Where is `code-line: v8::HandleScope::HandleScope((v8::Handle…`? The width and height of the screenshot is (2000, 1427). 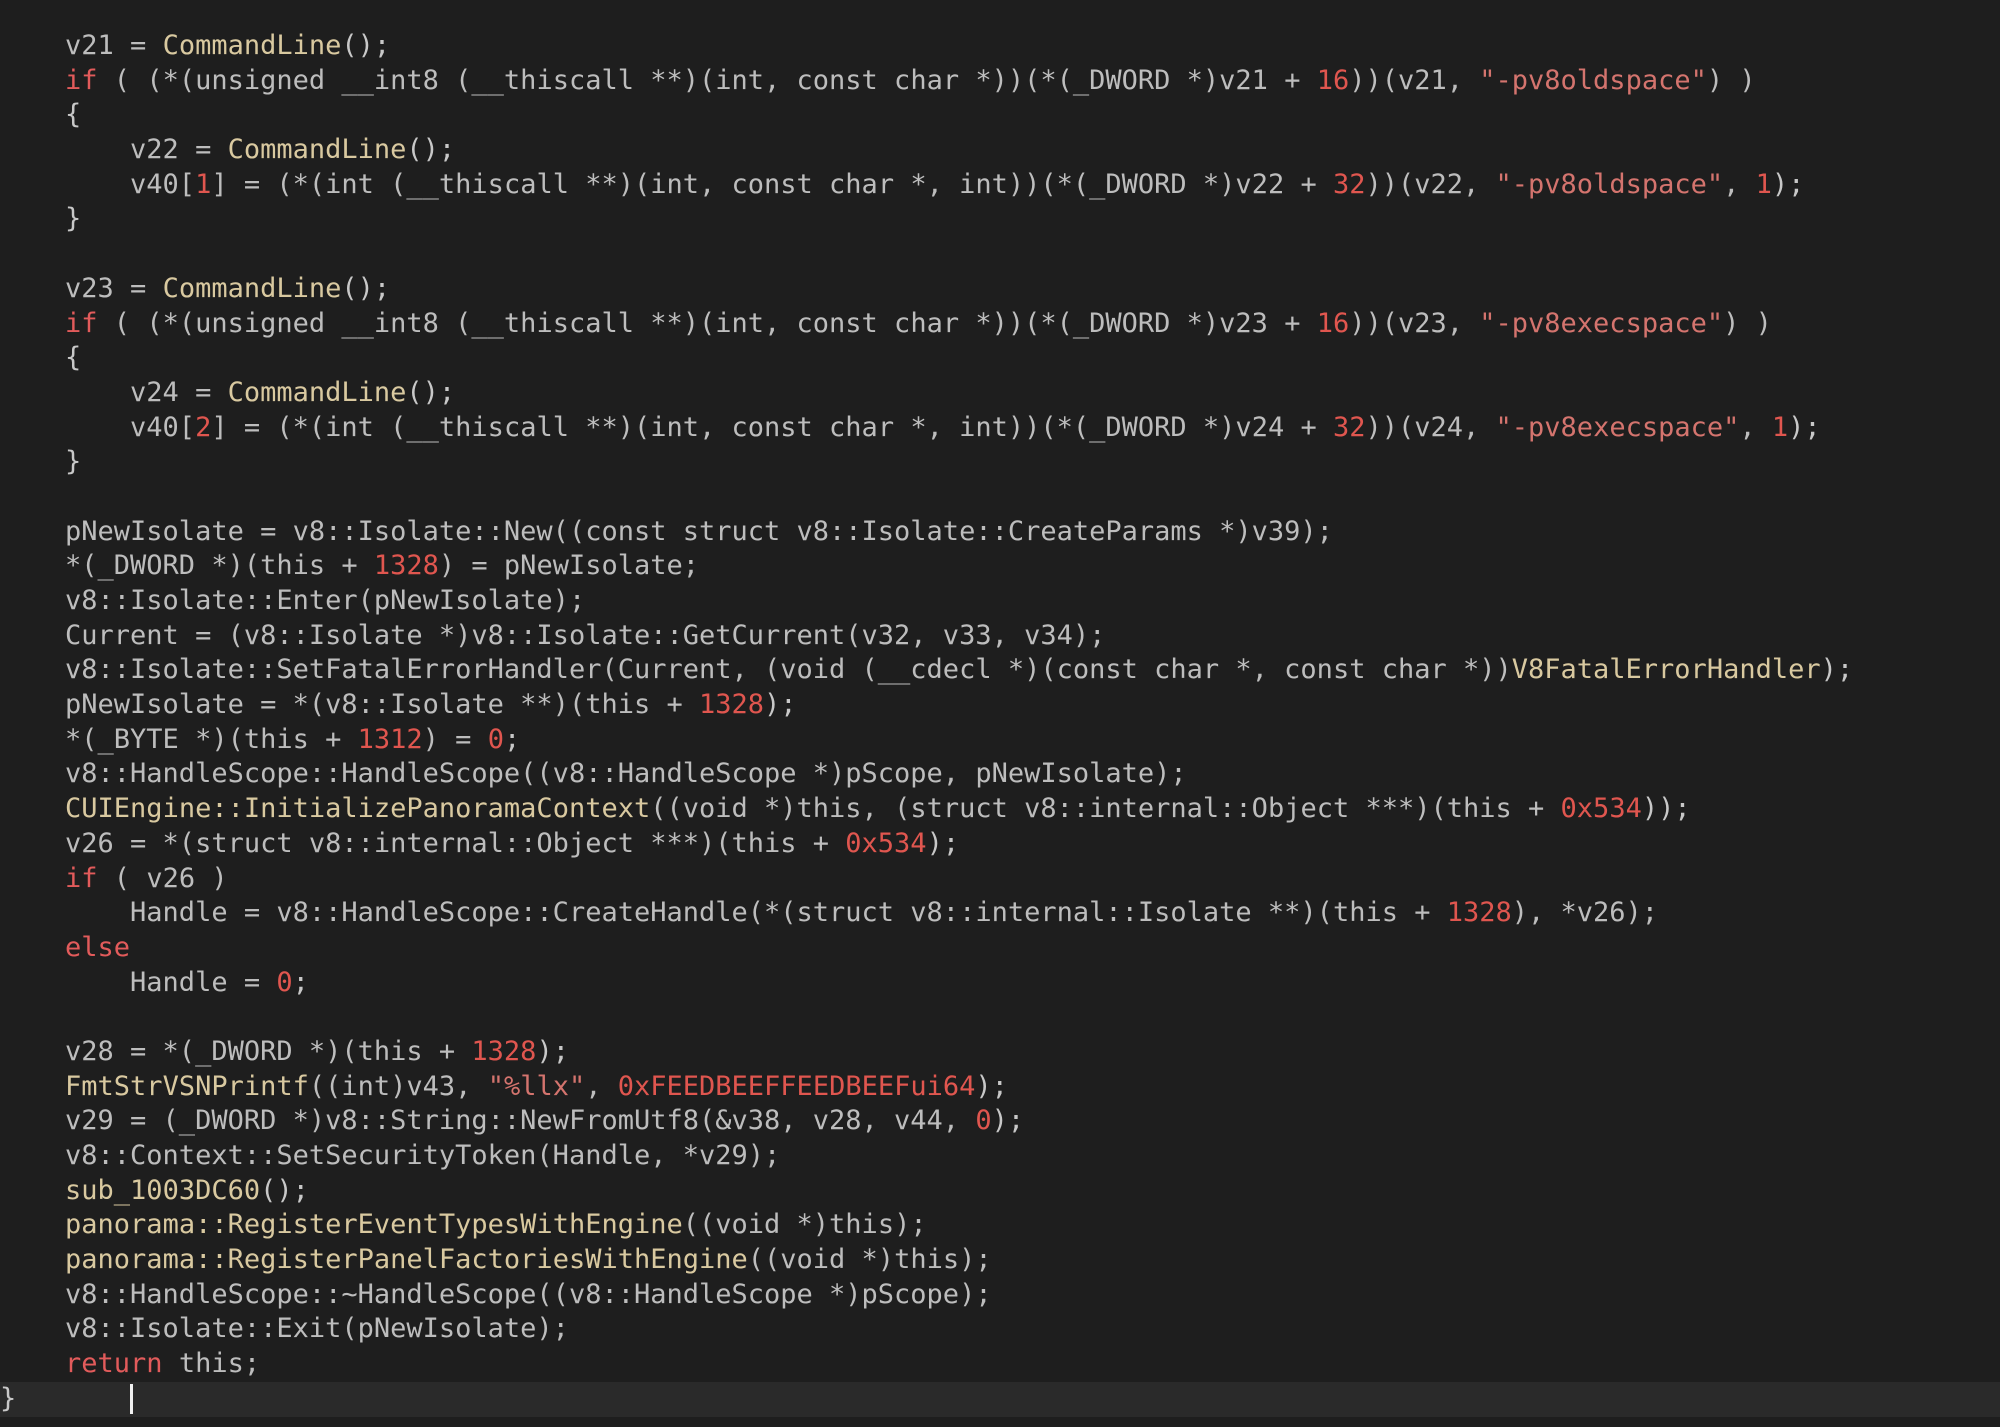
code-line: v8::HandleScope::HandleScope((v8::Handle… is located at coordinates (1000, 774).